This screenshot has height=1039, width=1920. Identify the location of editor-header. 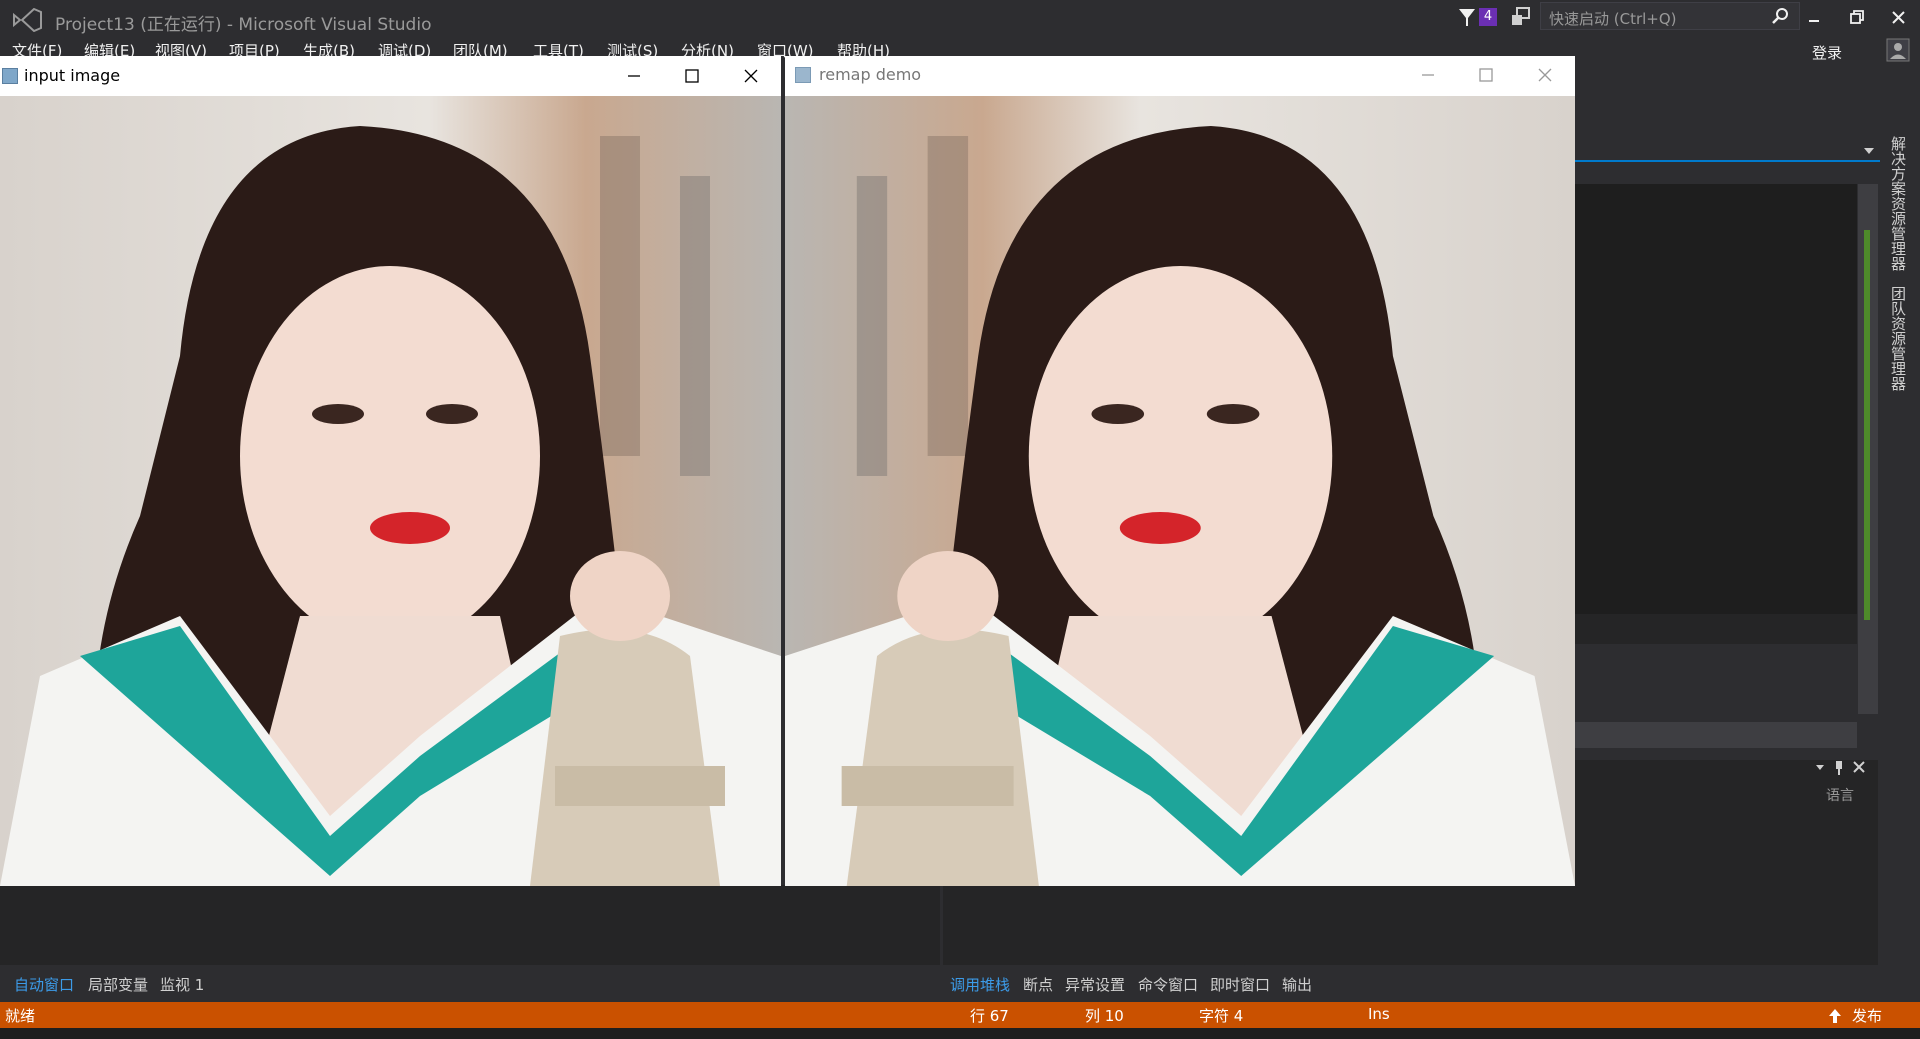
(1727, 173).